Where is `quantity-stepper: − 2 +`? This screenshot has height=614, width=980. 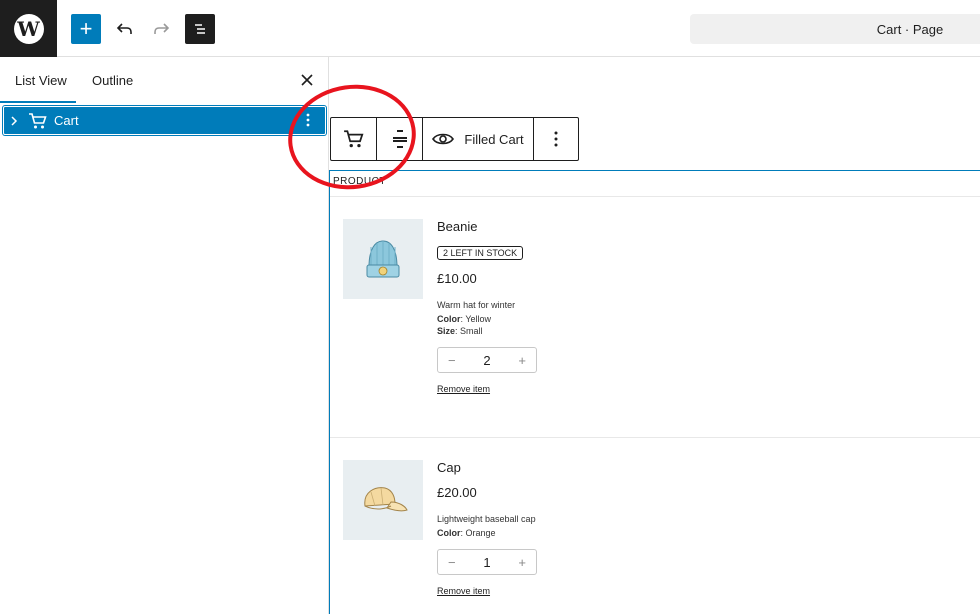
quantity-stepper: − 2 + is located at coordinates (487, 360).